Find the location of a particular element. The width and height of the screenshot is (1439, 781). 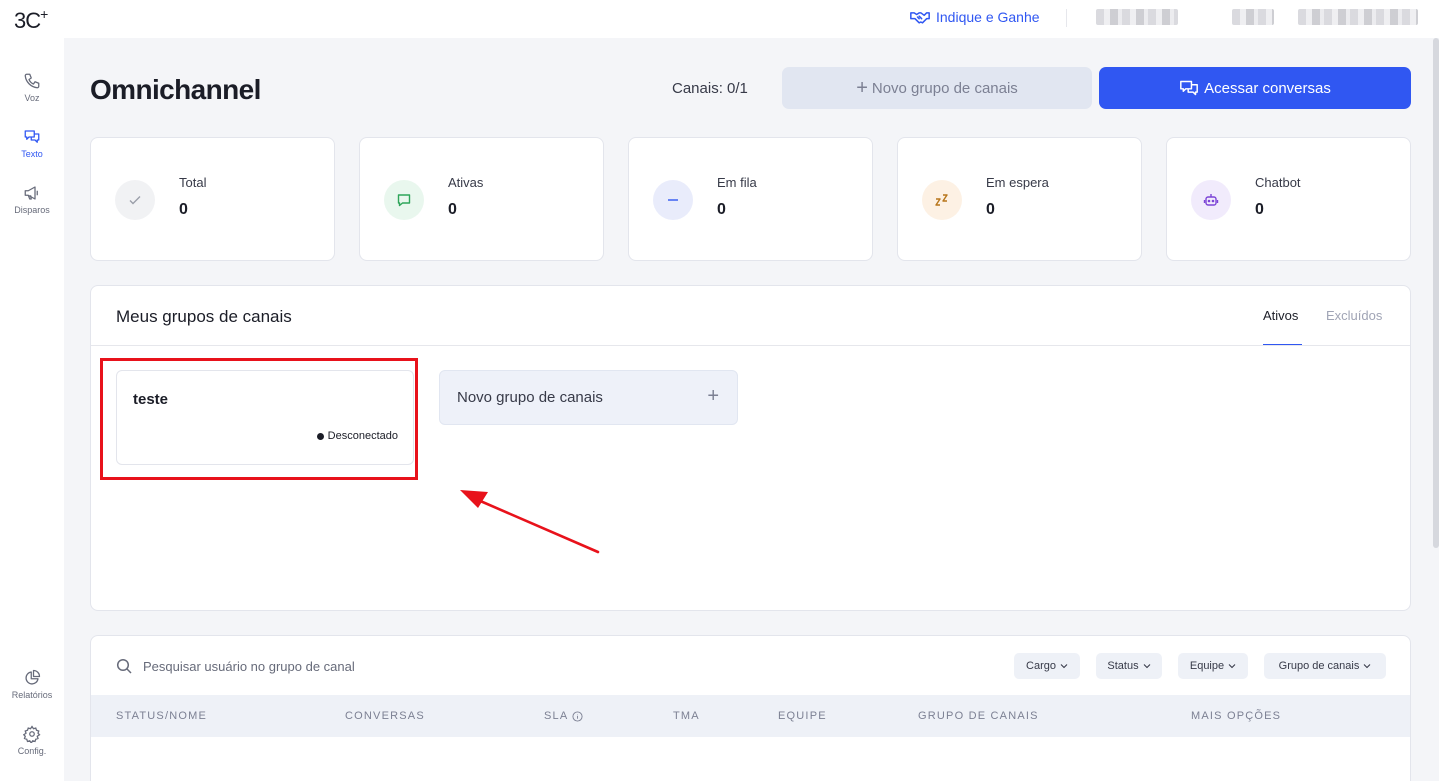

sleep-icon is located at coordinates (942, 200).